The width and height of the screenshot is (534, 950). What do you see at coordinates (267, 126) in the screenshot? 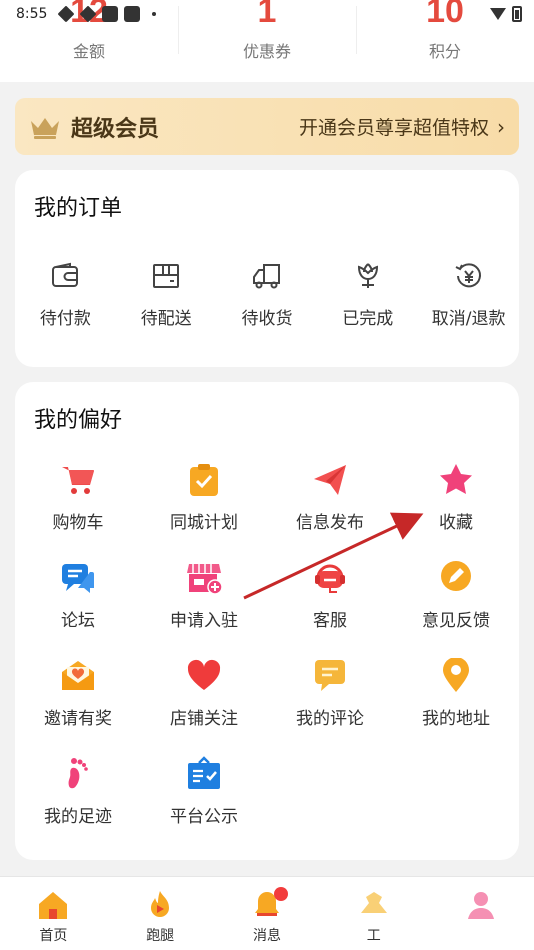
I see `vip-banner: 超级会员 开通会员尊享超值特权 ›` at bounding box center [267, 126].